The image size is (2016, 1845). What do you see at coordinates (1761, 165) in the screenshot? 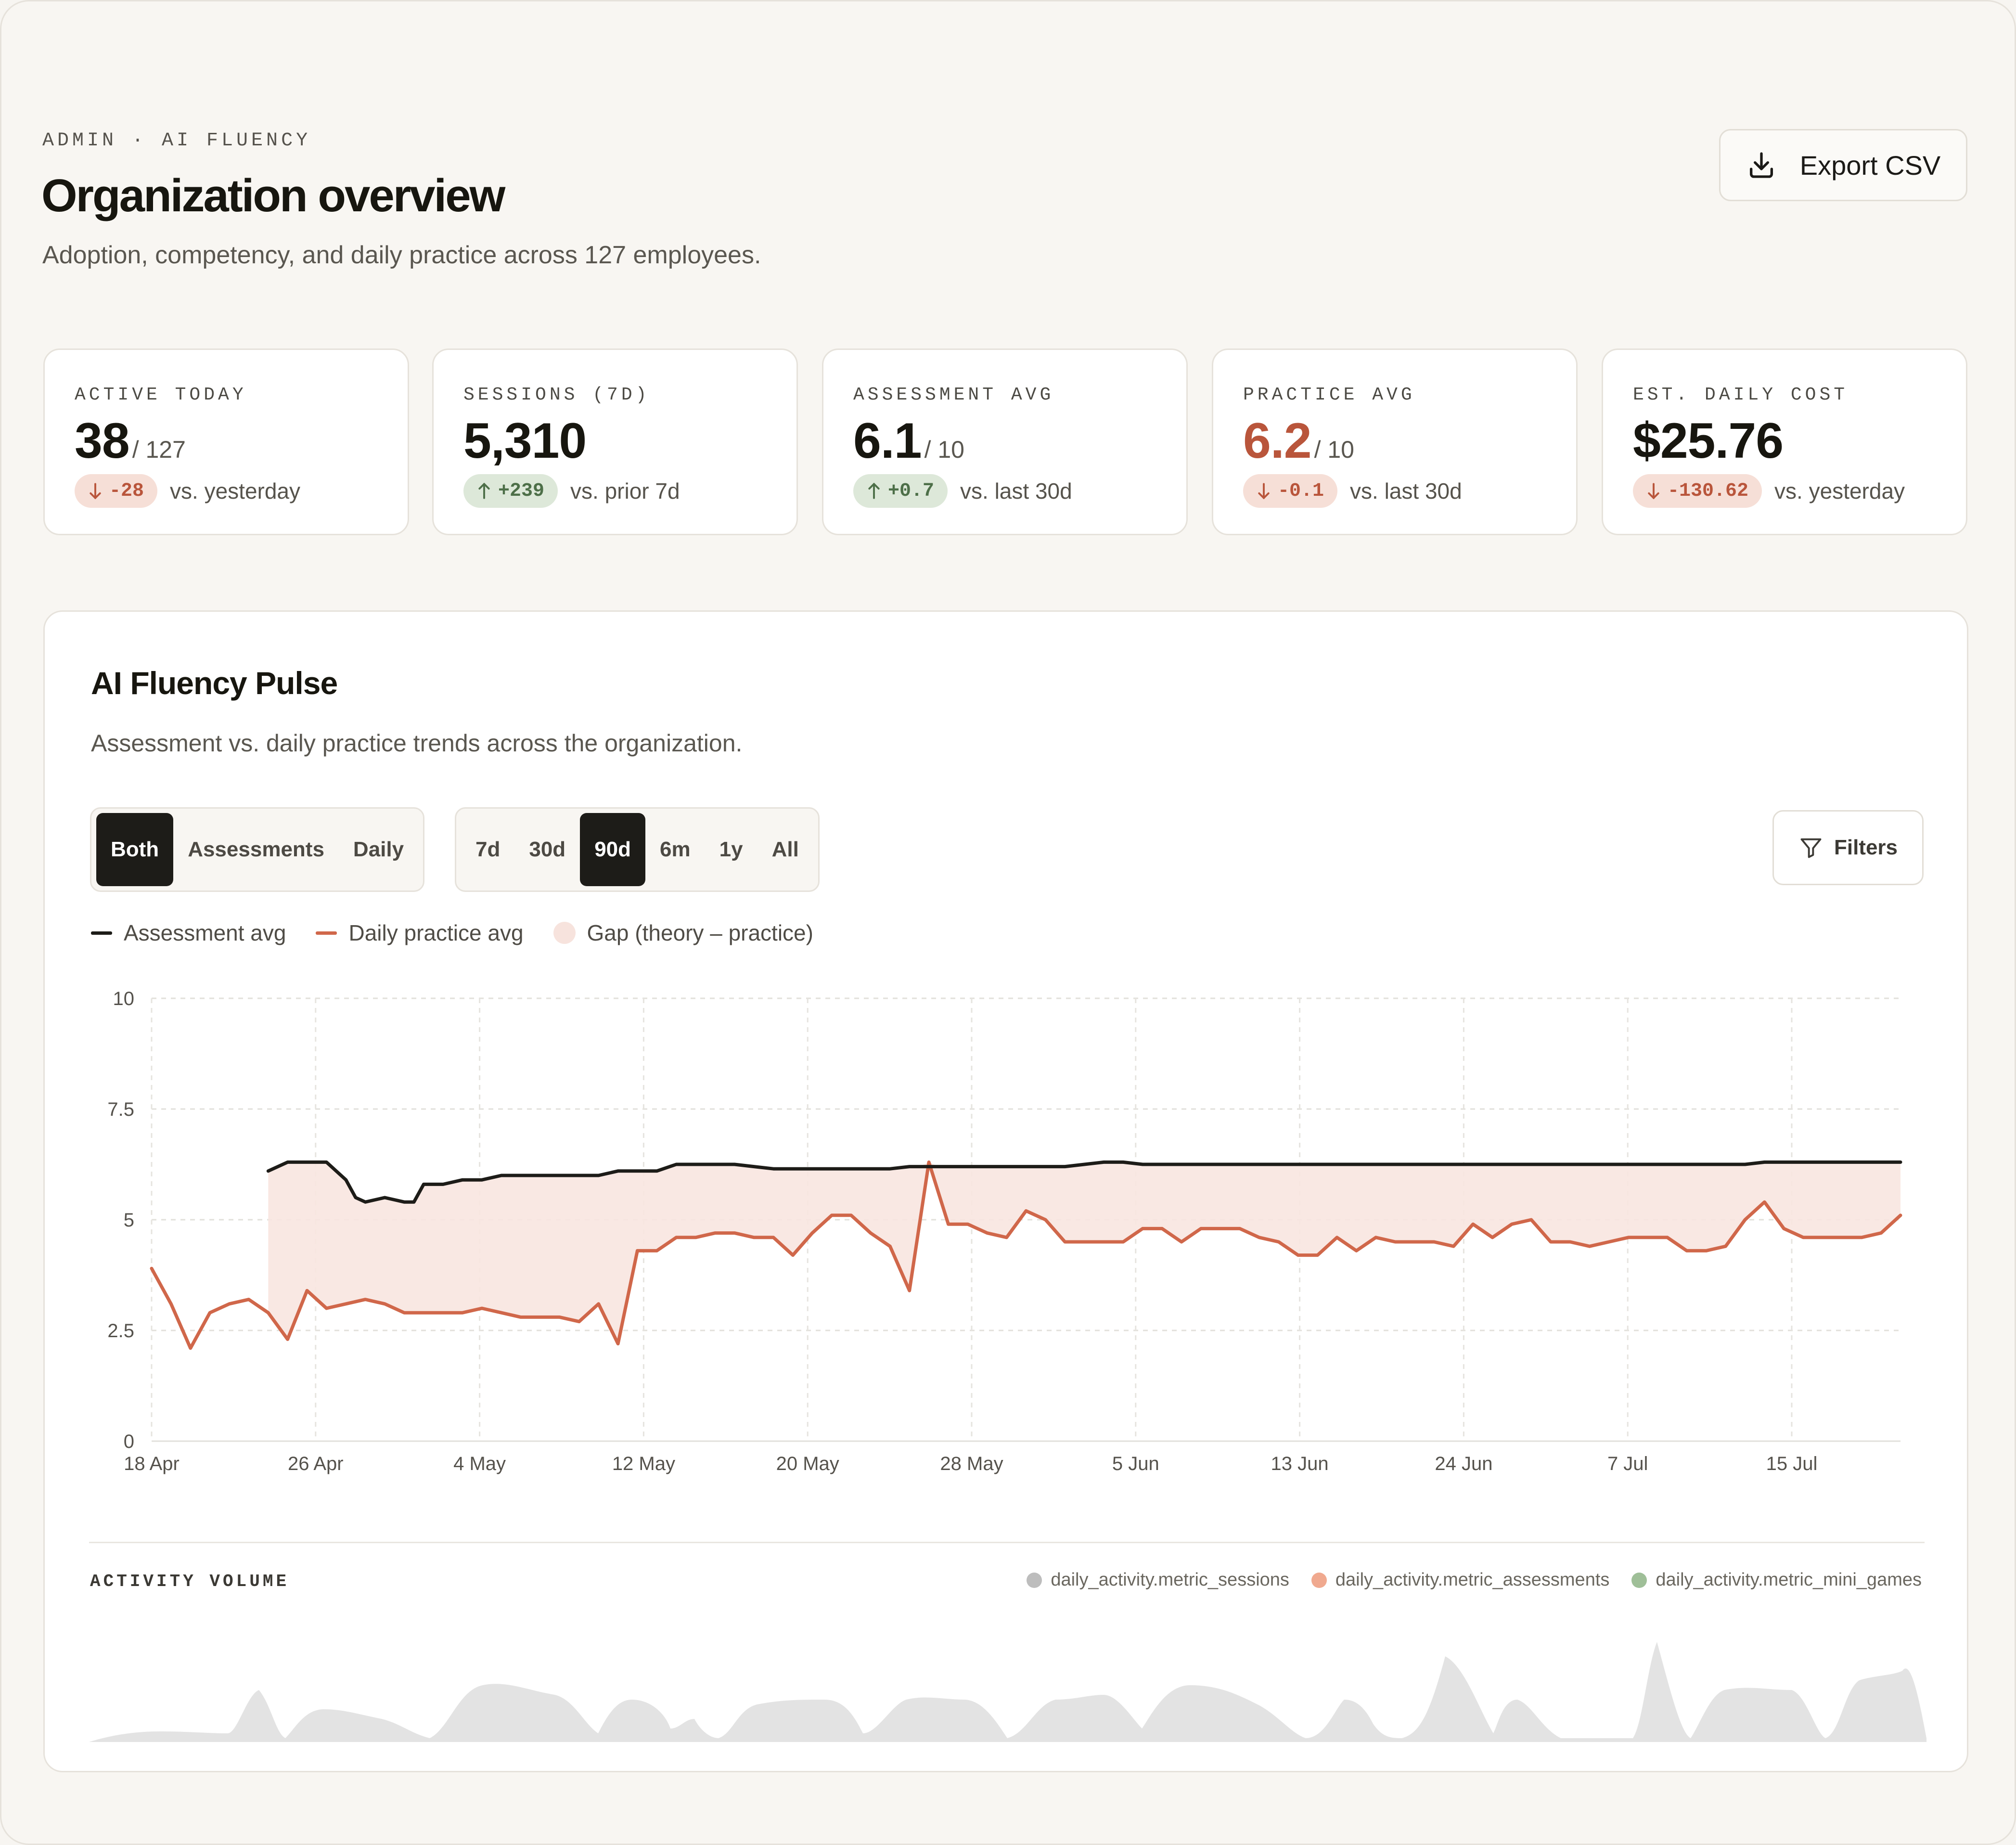
I see `download-icon` at bounding box center [1761, 165].